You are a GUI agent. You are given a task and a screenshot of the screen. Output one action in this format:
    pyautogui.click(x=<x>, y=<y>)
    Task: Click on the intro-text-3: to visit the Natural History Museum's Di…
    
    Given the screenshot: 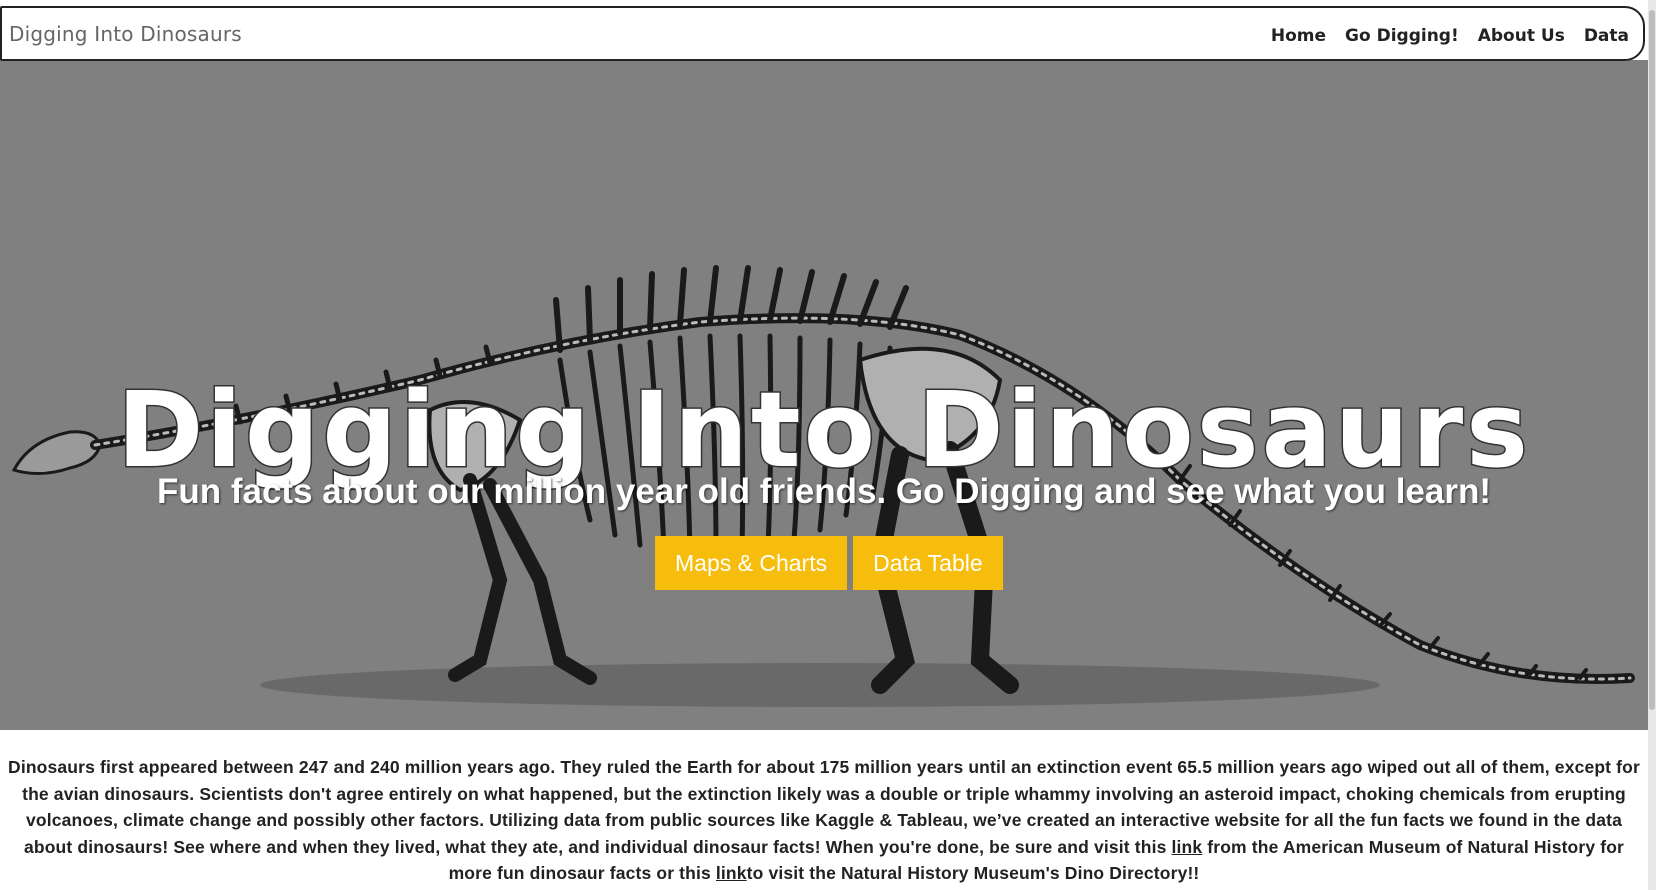 What is the action you would take?
    pyautogui.click(x=973, y=873)
    